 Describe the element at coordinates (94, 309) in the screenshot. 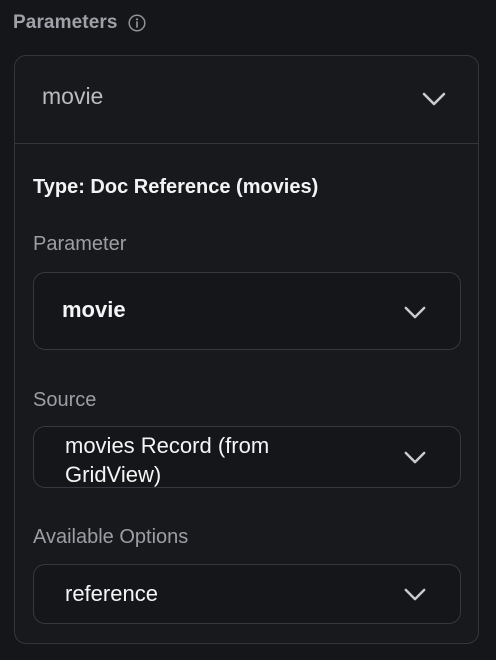

I see `parameter-select-value: movie` at that location.